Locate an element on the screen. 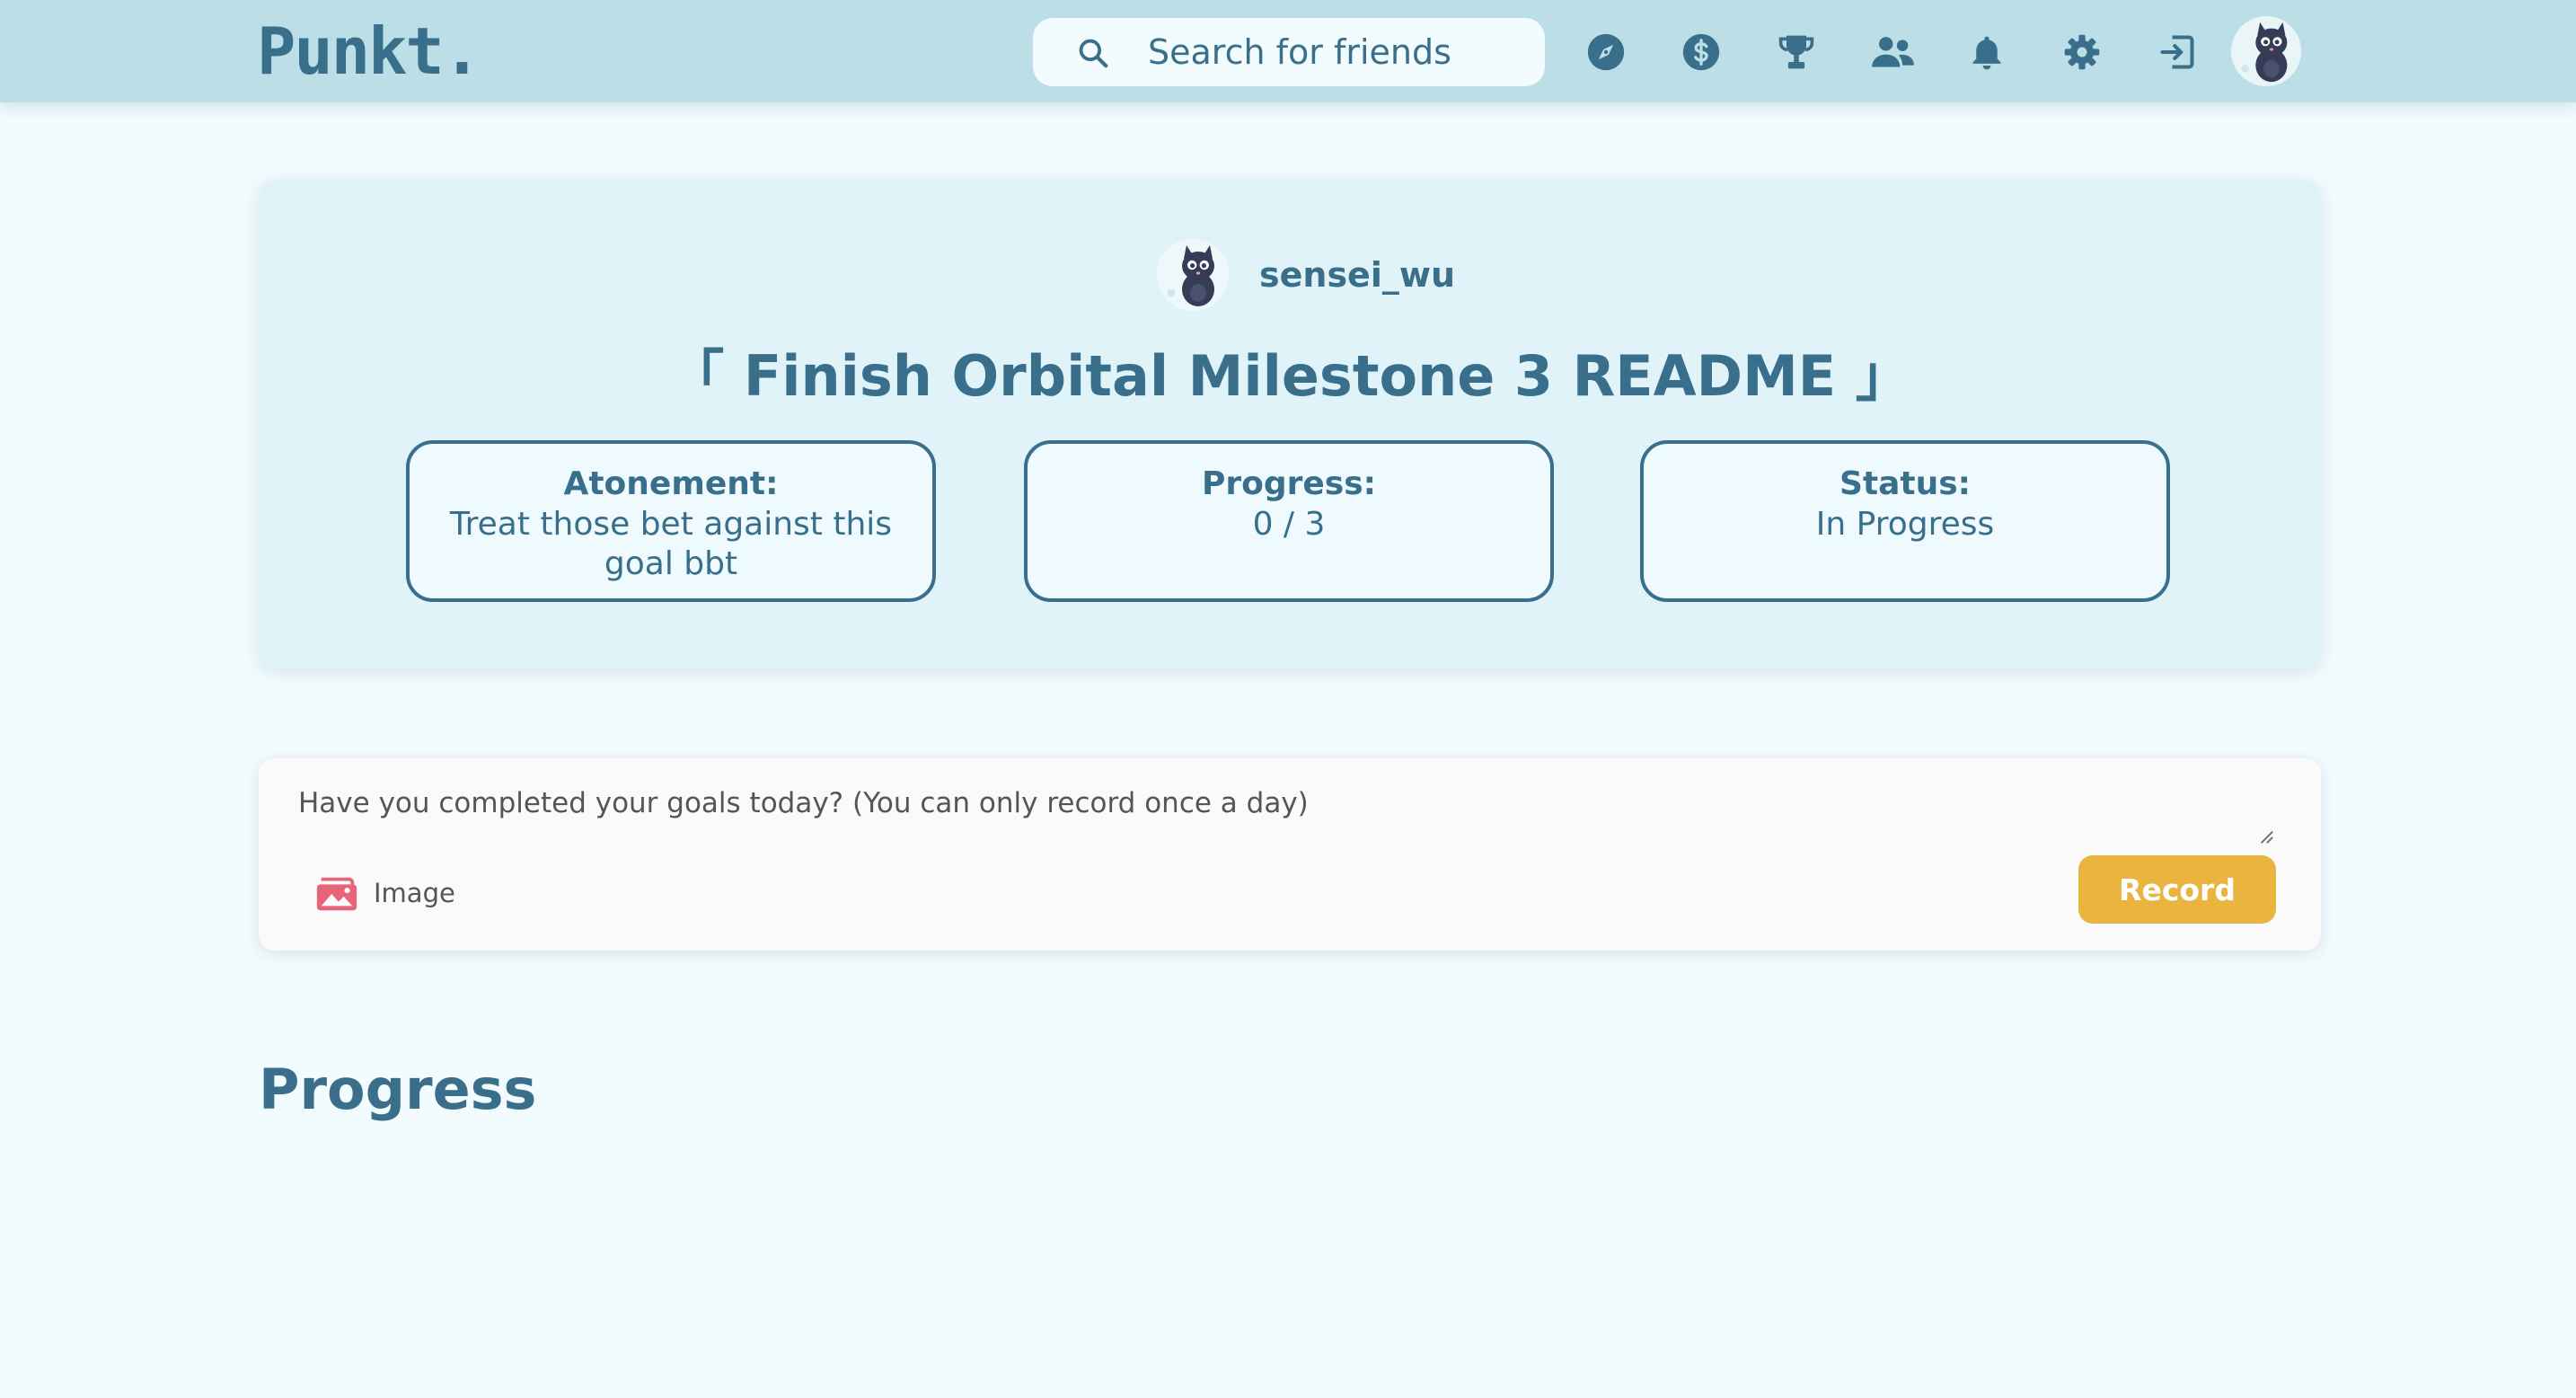 This screenshot has width=2576, height=1398. progress-box: Progress: 0 / 3 is located at coordinates (1289, 521).